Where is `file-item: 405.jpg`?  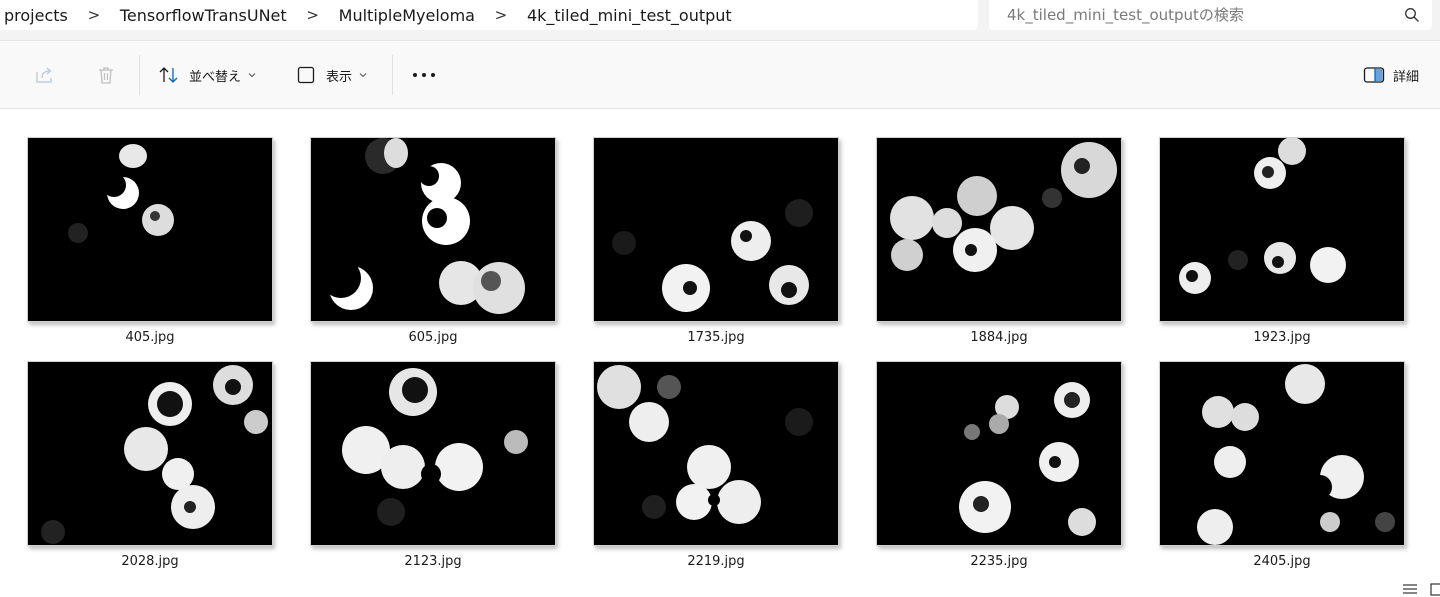 file-item: 405.jpg is located at coordinates (150, 252).